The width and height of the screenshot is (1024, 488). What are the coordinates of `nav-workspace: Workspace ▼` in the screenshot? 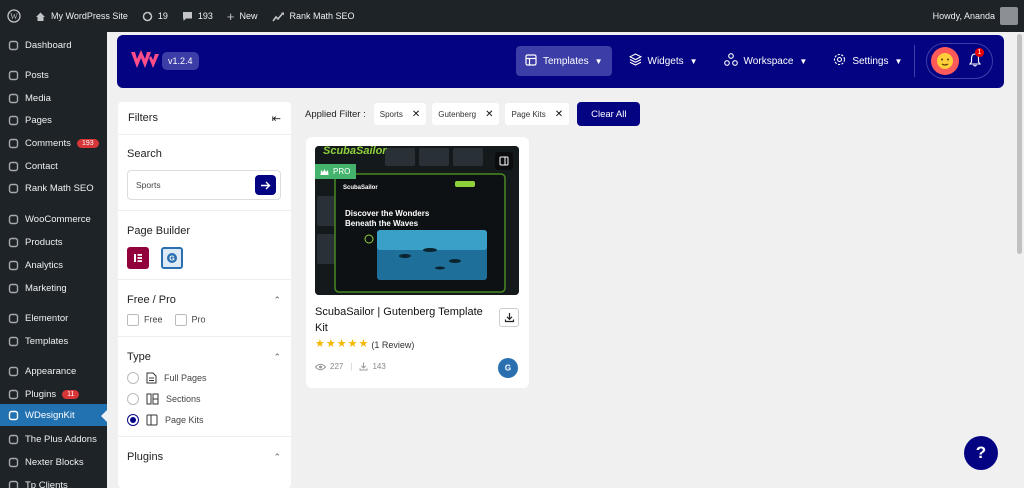 It's located at (766, 61).